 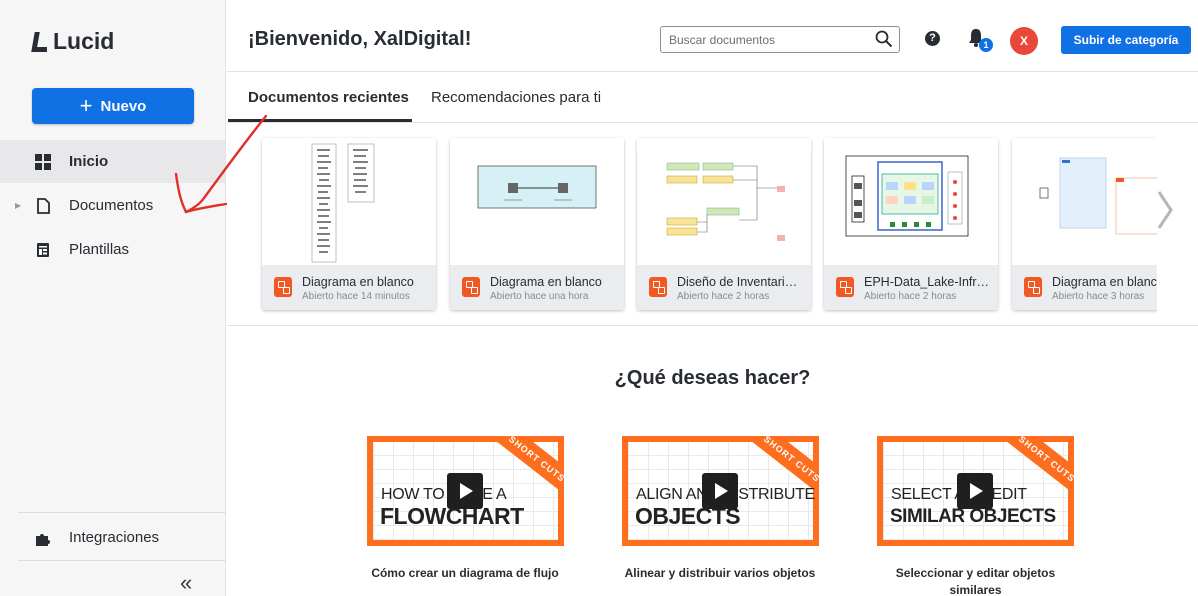 What do you see at coordinates (1165, 210) in the screenshot?
I see `chevron-right-icon` at bounding box center [1165, 210].